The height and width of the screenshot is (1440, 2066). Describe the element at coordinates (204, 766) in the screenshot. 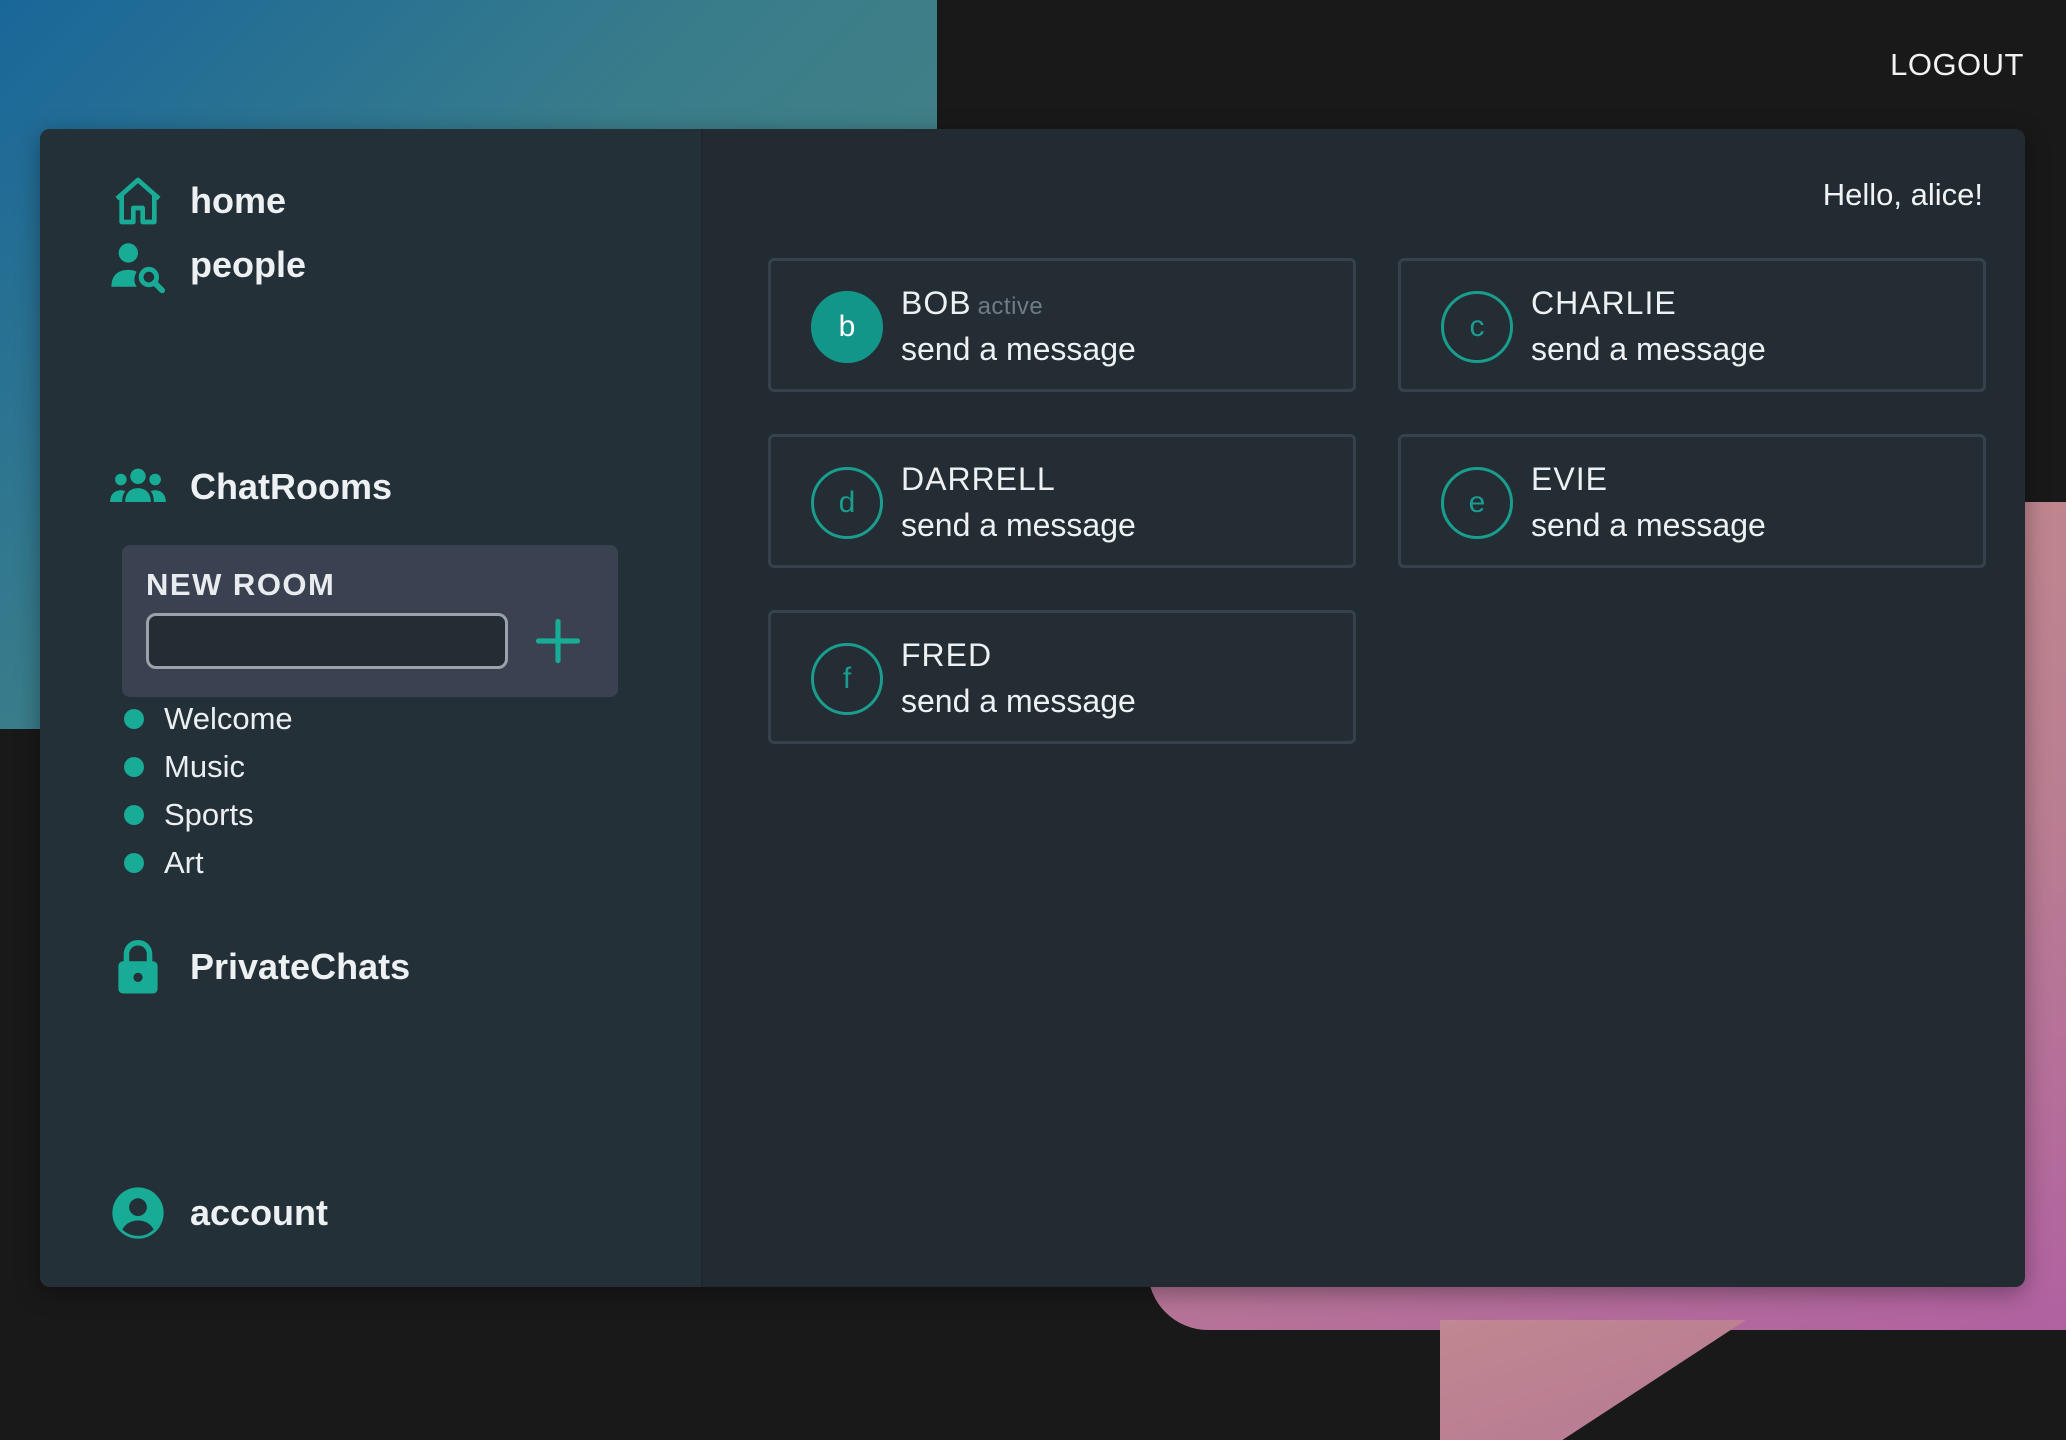

I see `room-label: Music` at that location.